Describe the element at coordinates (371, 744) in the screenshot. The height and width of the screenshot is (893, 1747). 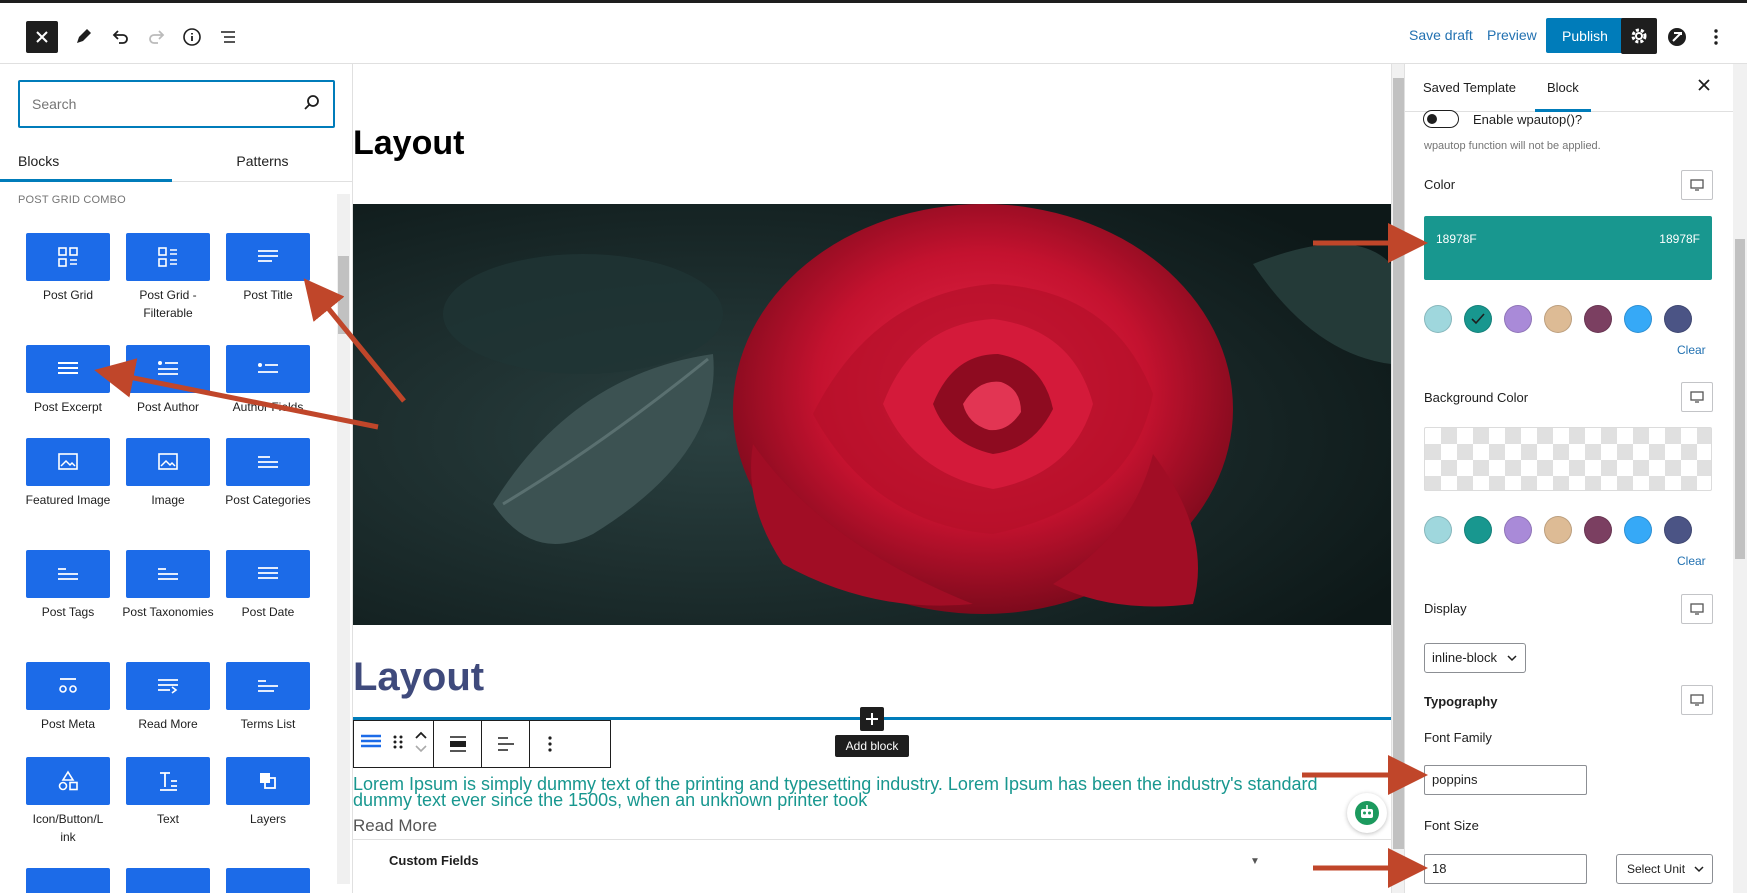
I see `excerpt-block-icon` at that location.